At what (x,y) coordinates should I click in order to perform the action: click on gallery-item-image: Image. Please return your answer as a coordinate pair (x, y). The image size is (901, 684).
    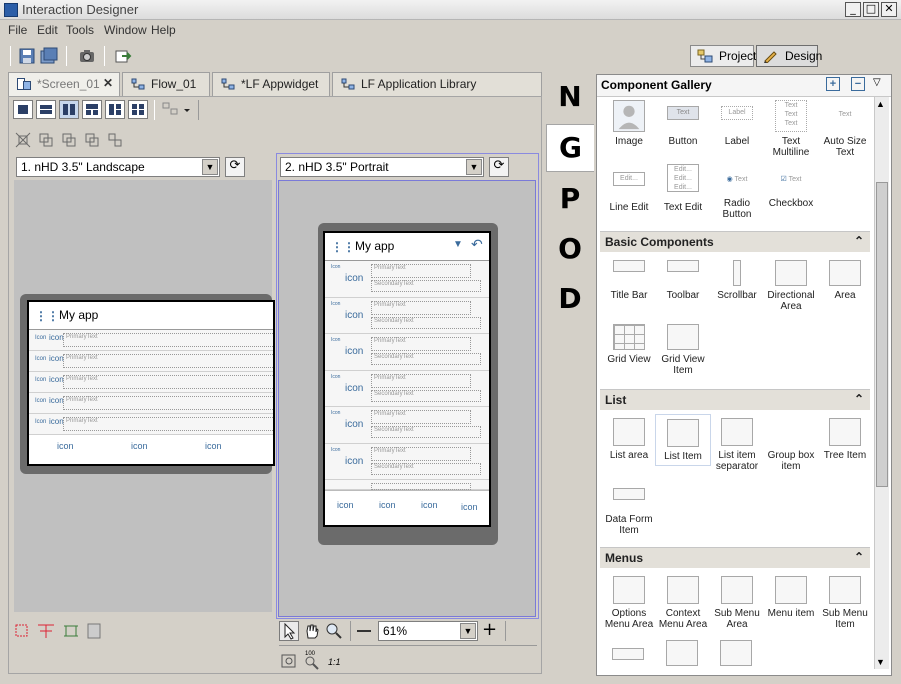
    Looking at the image, I should click on (629, 123).